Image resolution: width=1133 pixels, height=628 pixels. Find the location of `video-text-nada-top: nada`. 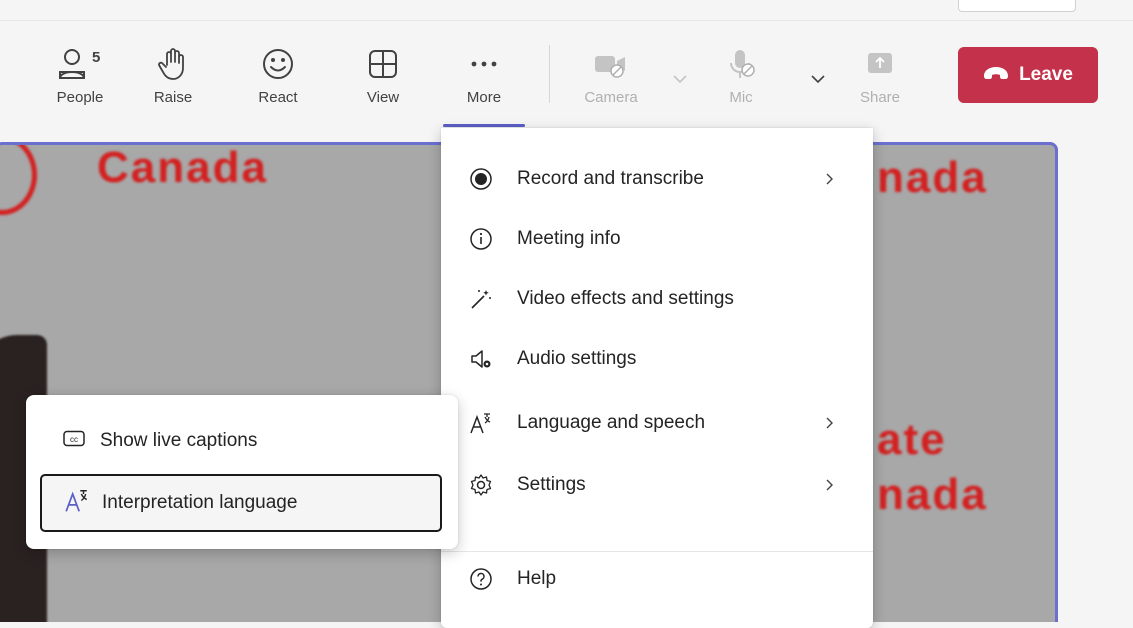

video-text-nada-top: nada is located at coordinates (932, 177).